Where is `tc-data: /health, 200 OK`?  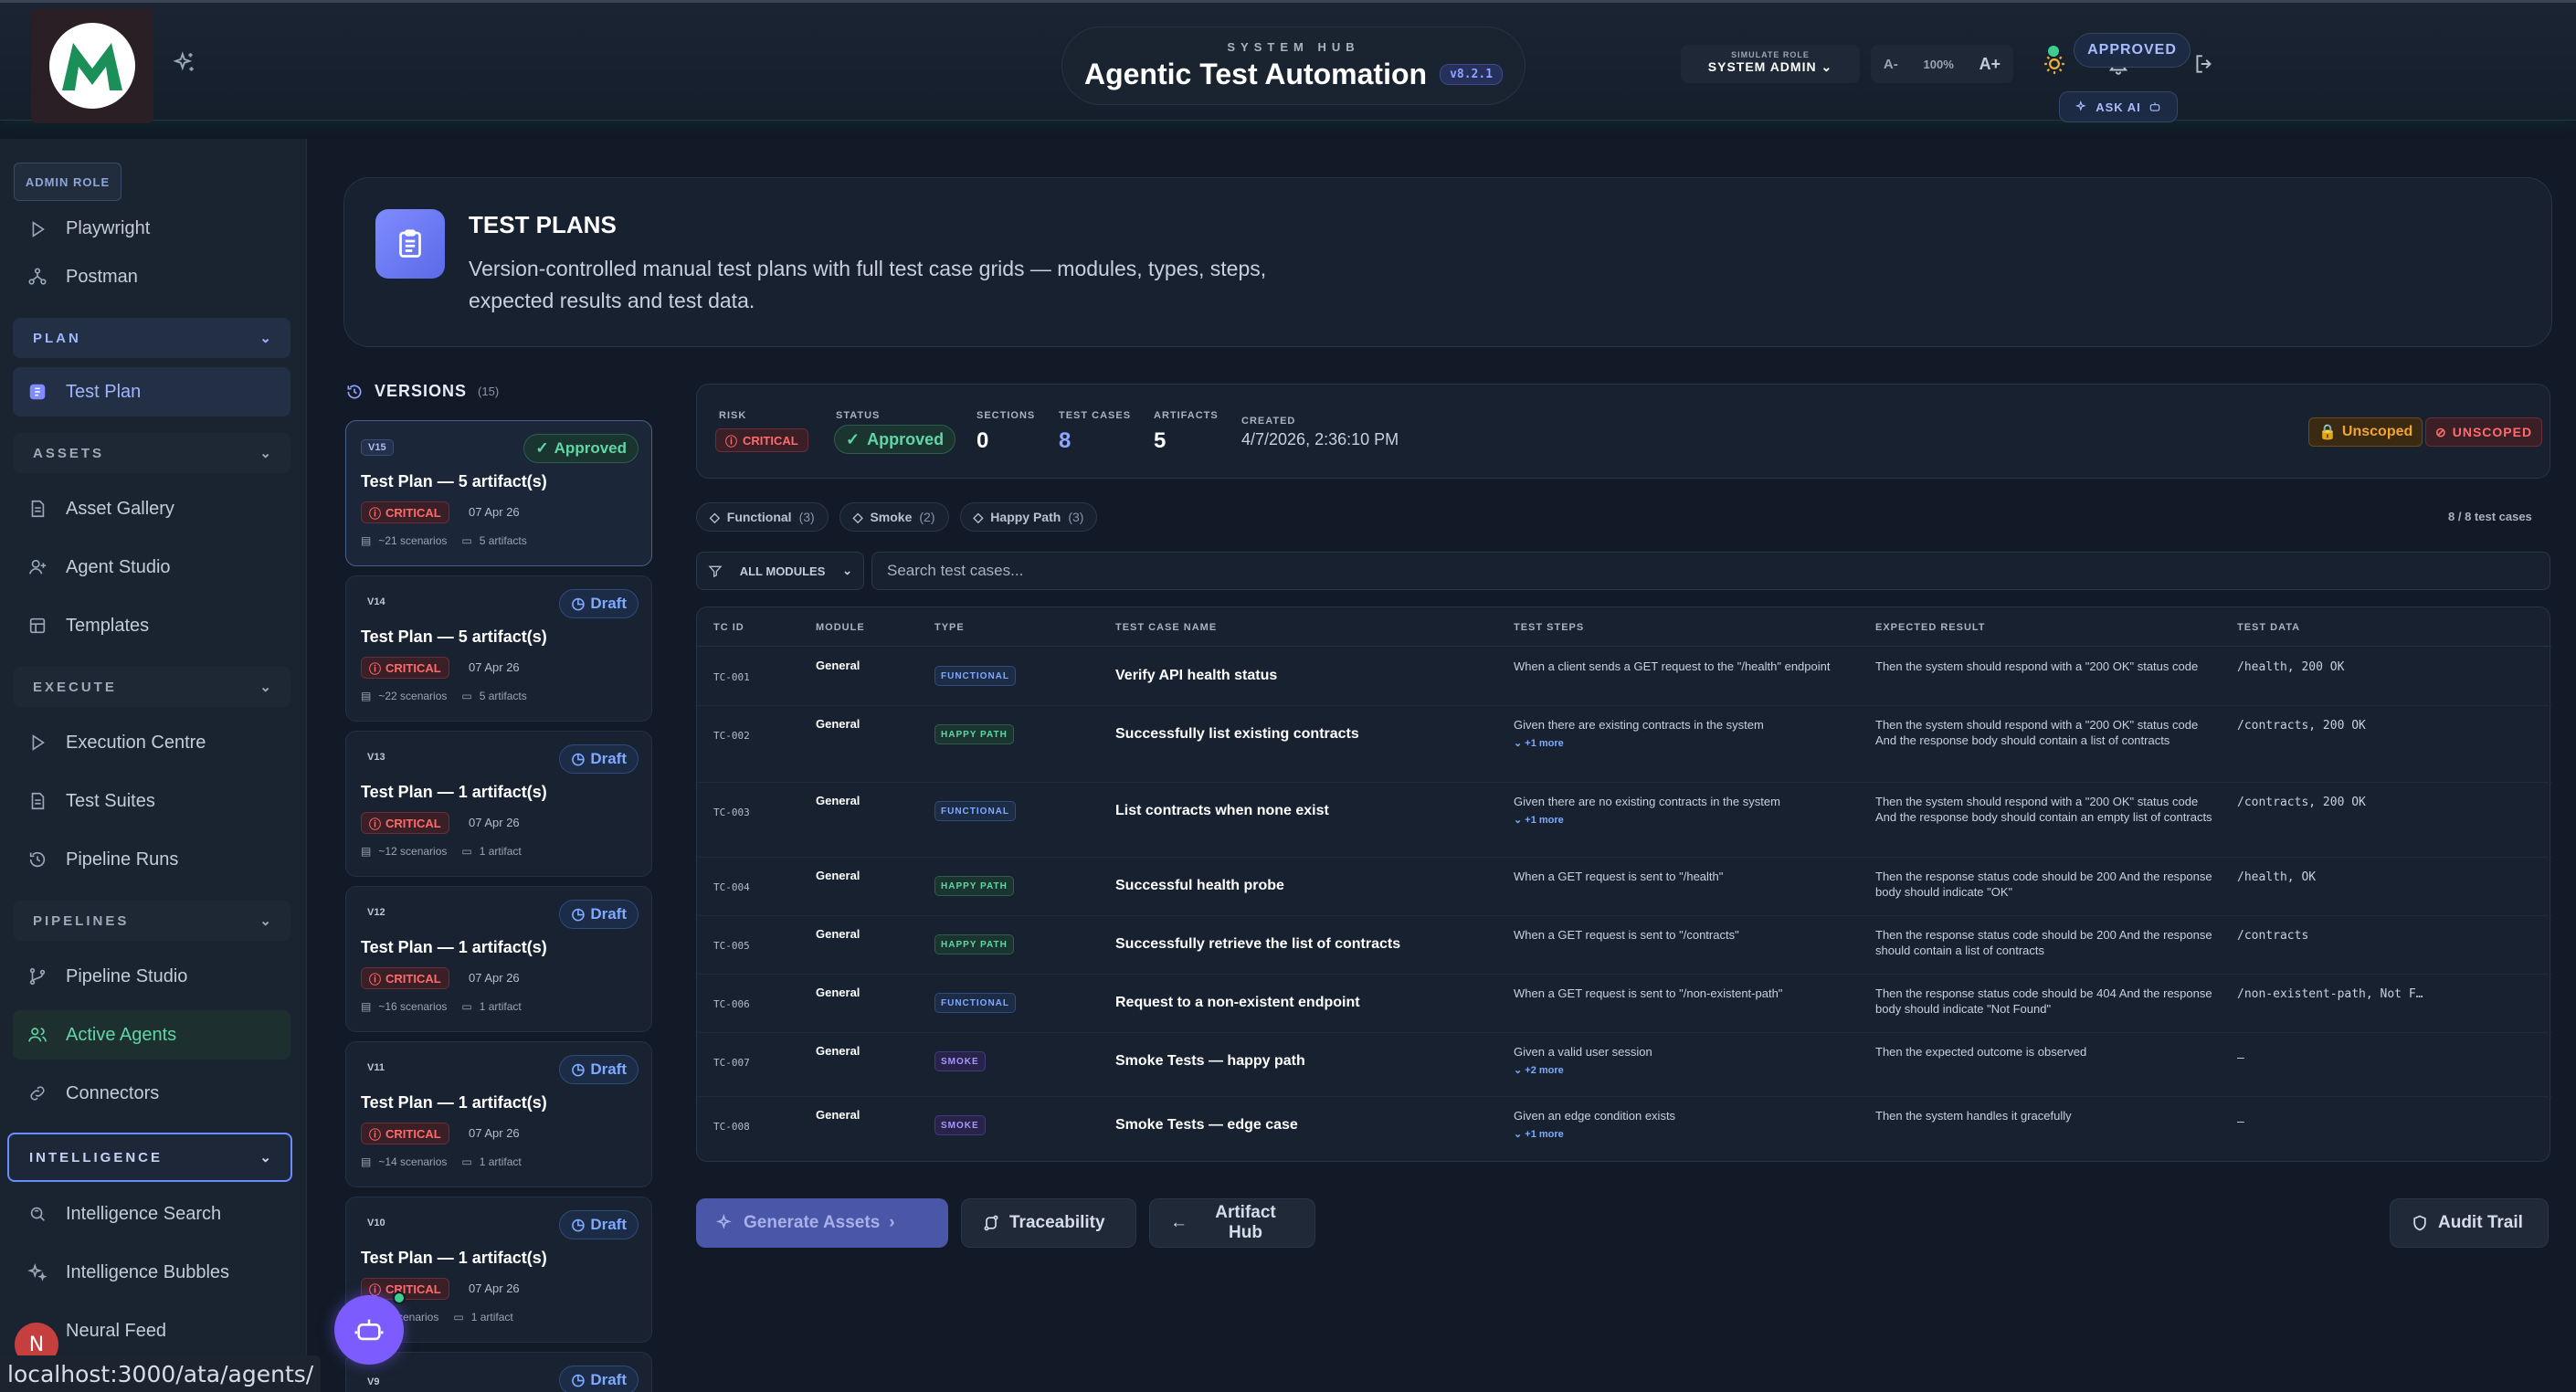
tc-data: /health, 200 OK is located at coordinates (2291, 667).